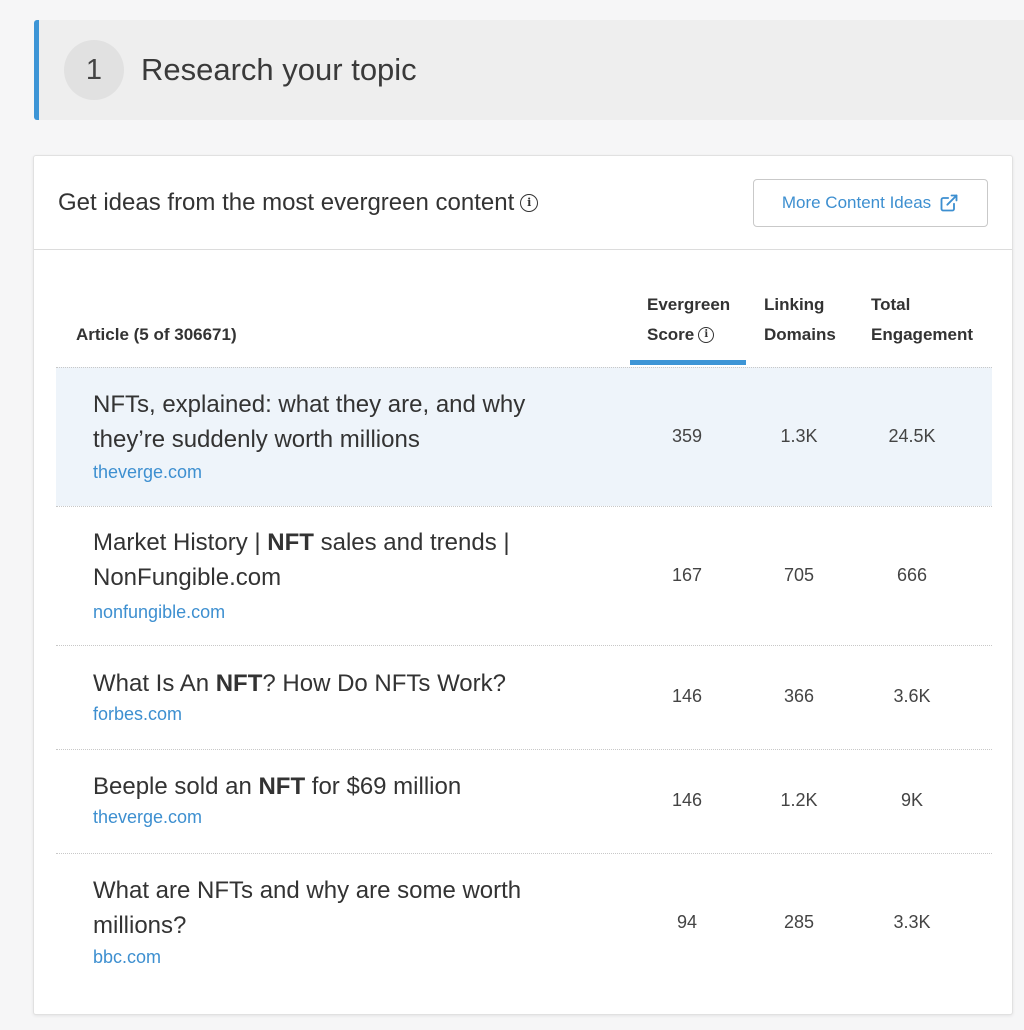  I want to click on column-header-total-engagement: Total Engagement, so click(922, 320).